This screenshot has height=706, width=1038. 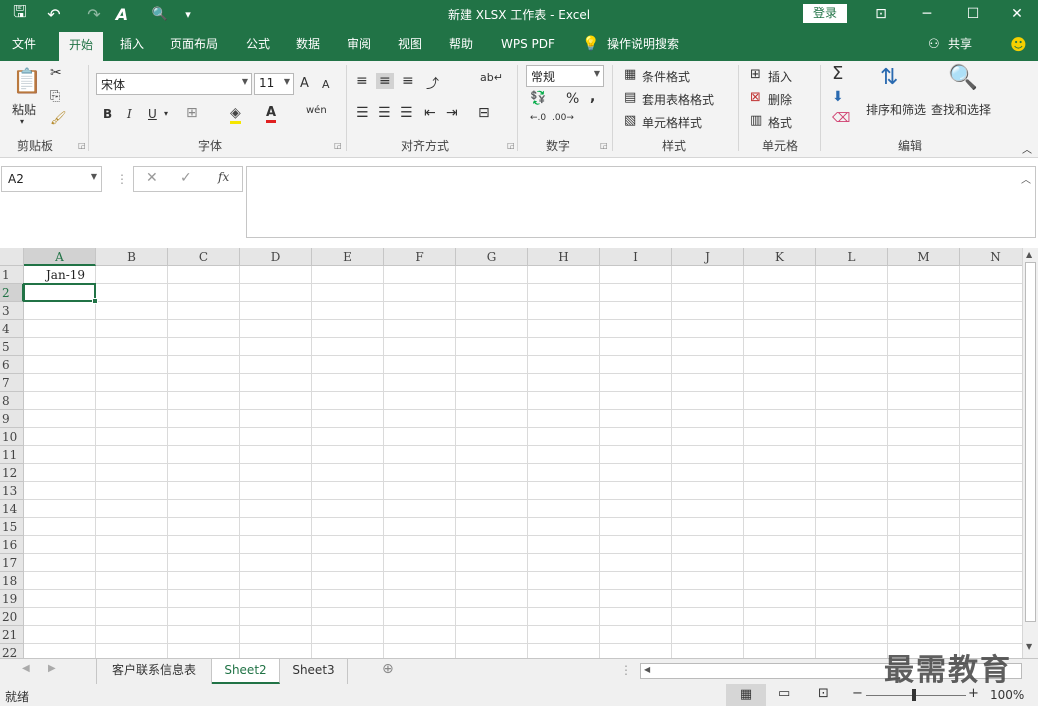 I want to click on tab-file: 文件, so click(x=24, y=44).